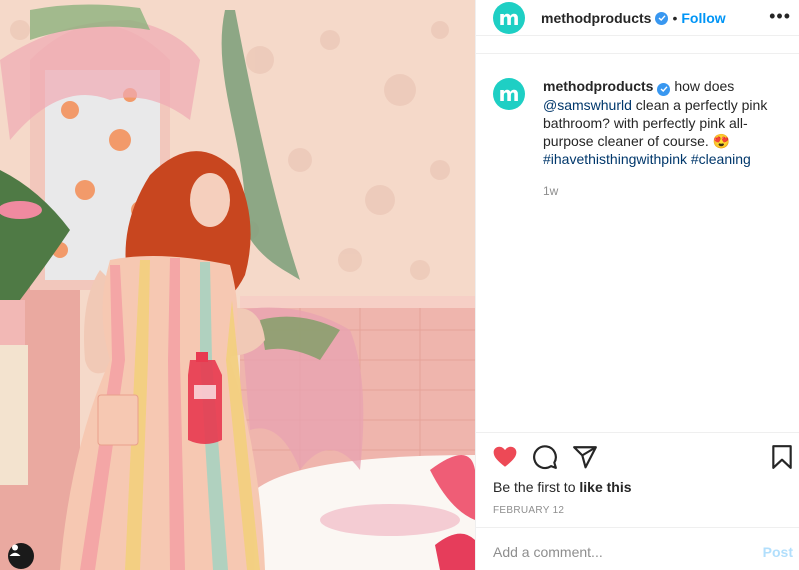  I want to click on mention-link: @samswhurld, so click(587, 105).